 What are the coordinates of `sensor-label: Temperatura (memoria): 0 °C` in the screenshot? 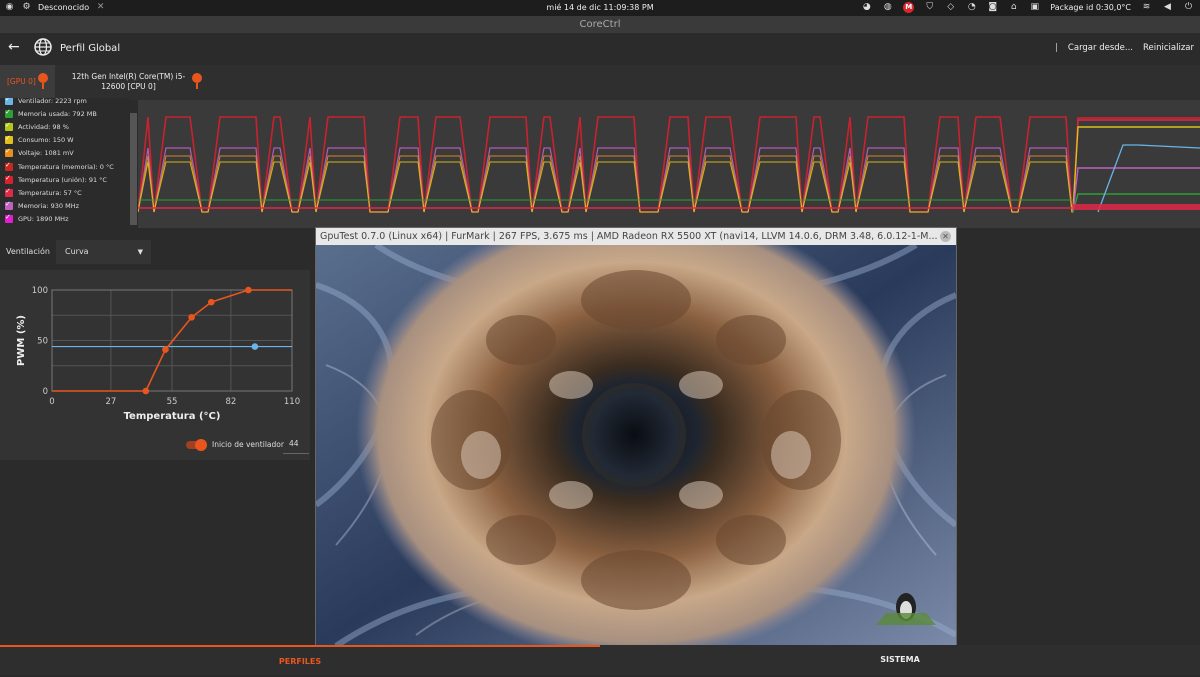 It's located at (66, 166).